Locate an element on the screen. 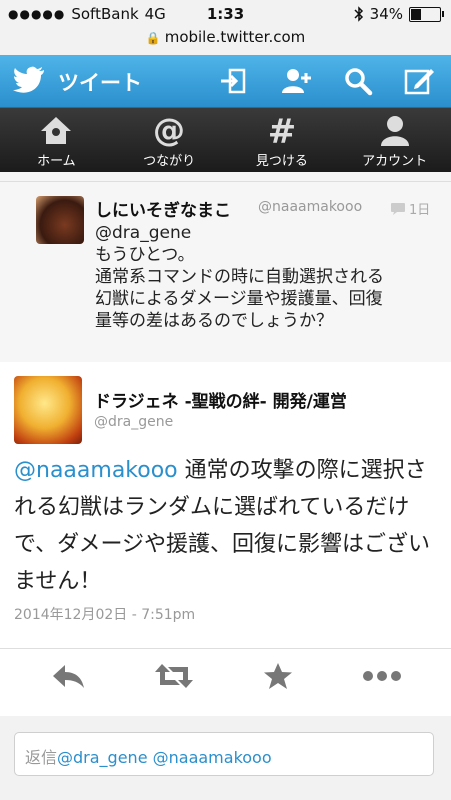 Image resolution: width=451 pixels, height=800 pixels. divider is located at coordinates (225, 648).